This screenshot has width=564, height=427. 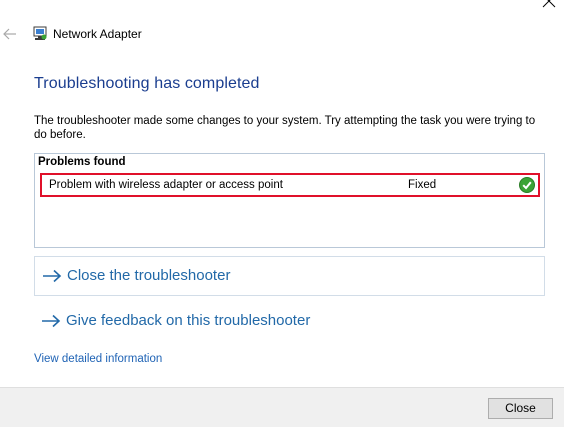 I want to click on close-troubleshooter-label: Close the troubleshooter, so click(x=149, y=275).